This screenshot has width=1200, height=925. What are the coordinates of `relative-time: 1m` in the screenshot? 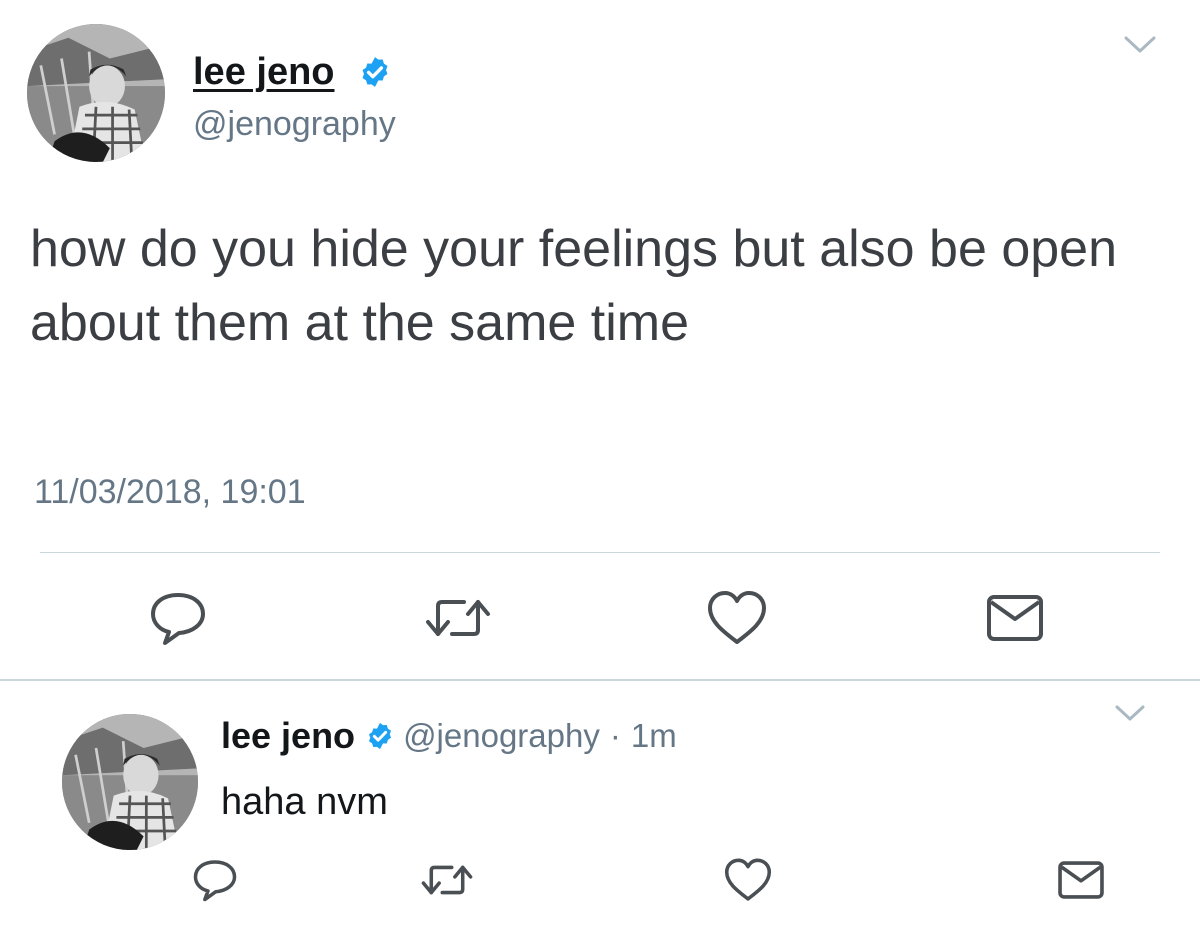 It's located at (654, 736).